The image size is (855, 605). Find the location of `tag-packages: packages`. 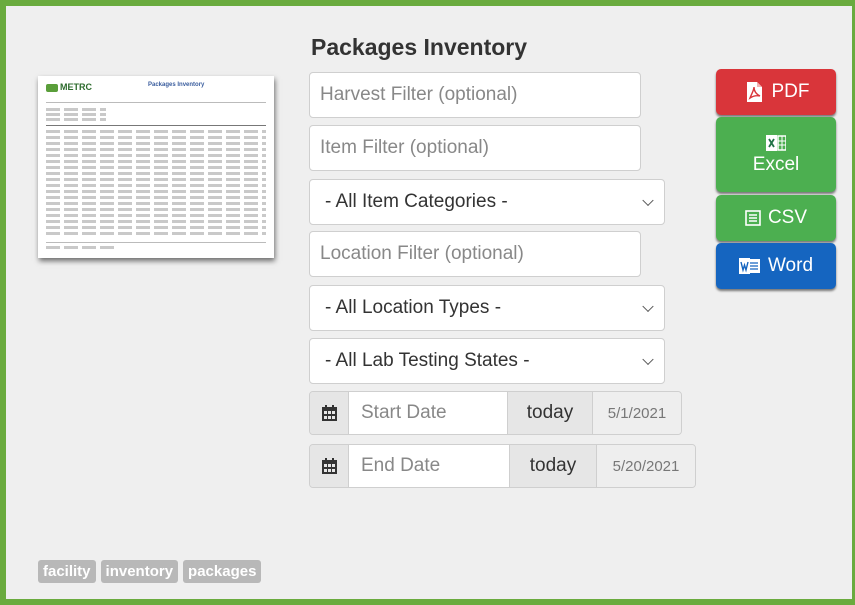

tag-packages: packages is located at coordinates (222, 571).